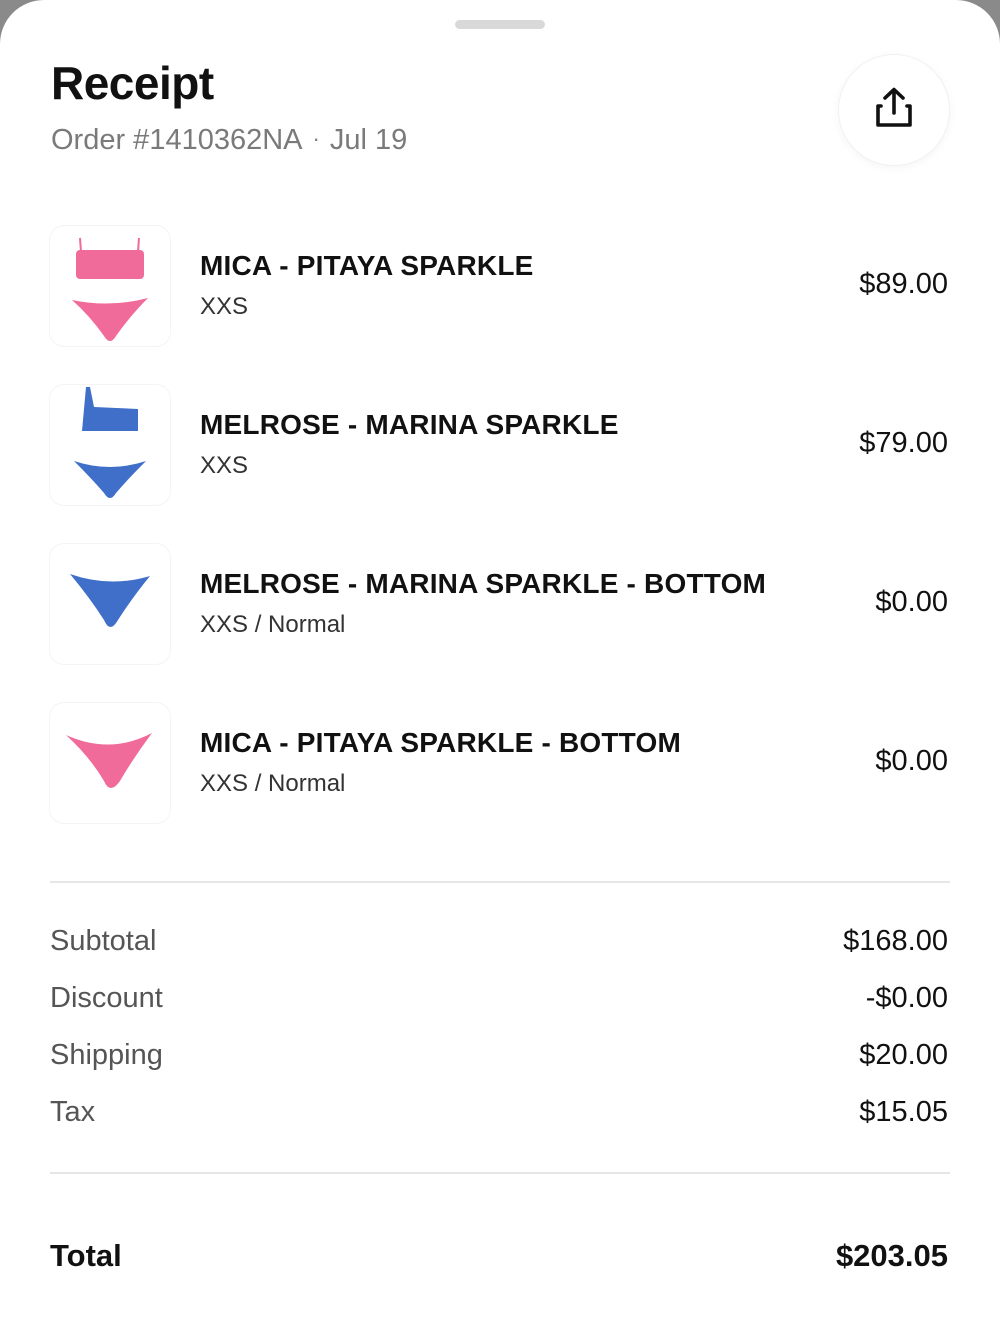  Describe the element at coordinates (440, 742) in the screenshot. I see `item-name: MICA - PITAYA SPARKLE - BOTTOM` at that location.